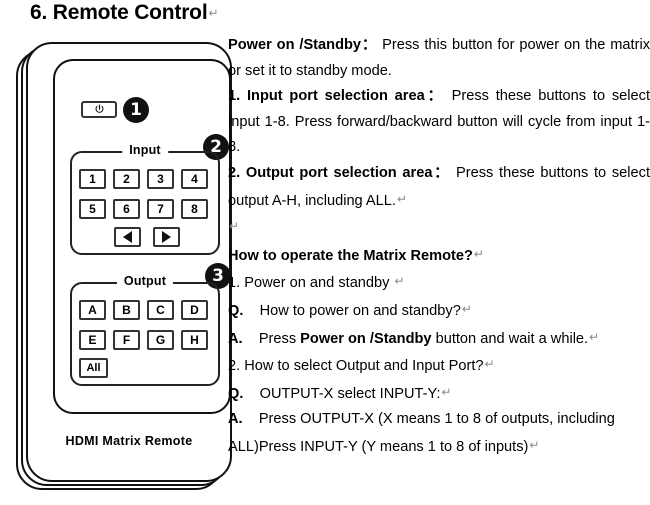 The height and width of the screenshot is (505, 650). What do you see at coordinates (236, 393) in the screenshot?
I see `faq-2-question-label: Q.` at bounding box center [236, 393].